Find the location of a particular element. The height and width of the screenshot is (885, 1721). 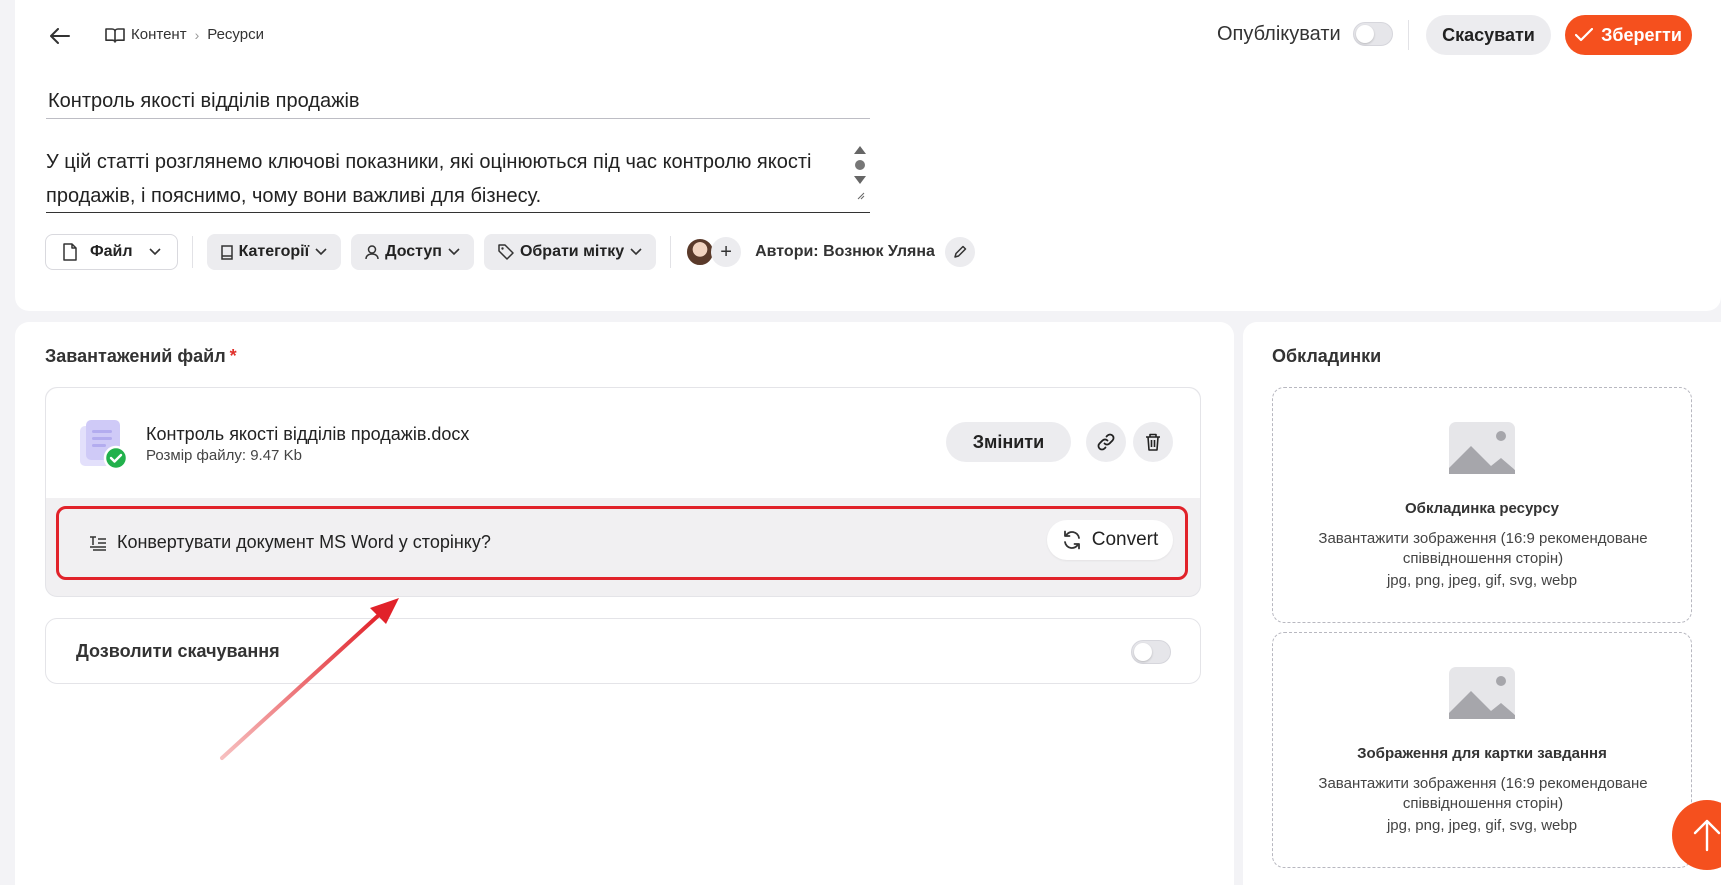

text-format-icon is located at coordinates (98, 543).